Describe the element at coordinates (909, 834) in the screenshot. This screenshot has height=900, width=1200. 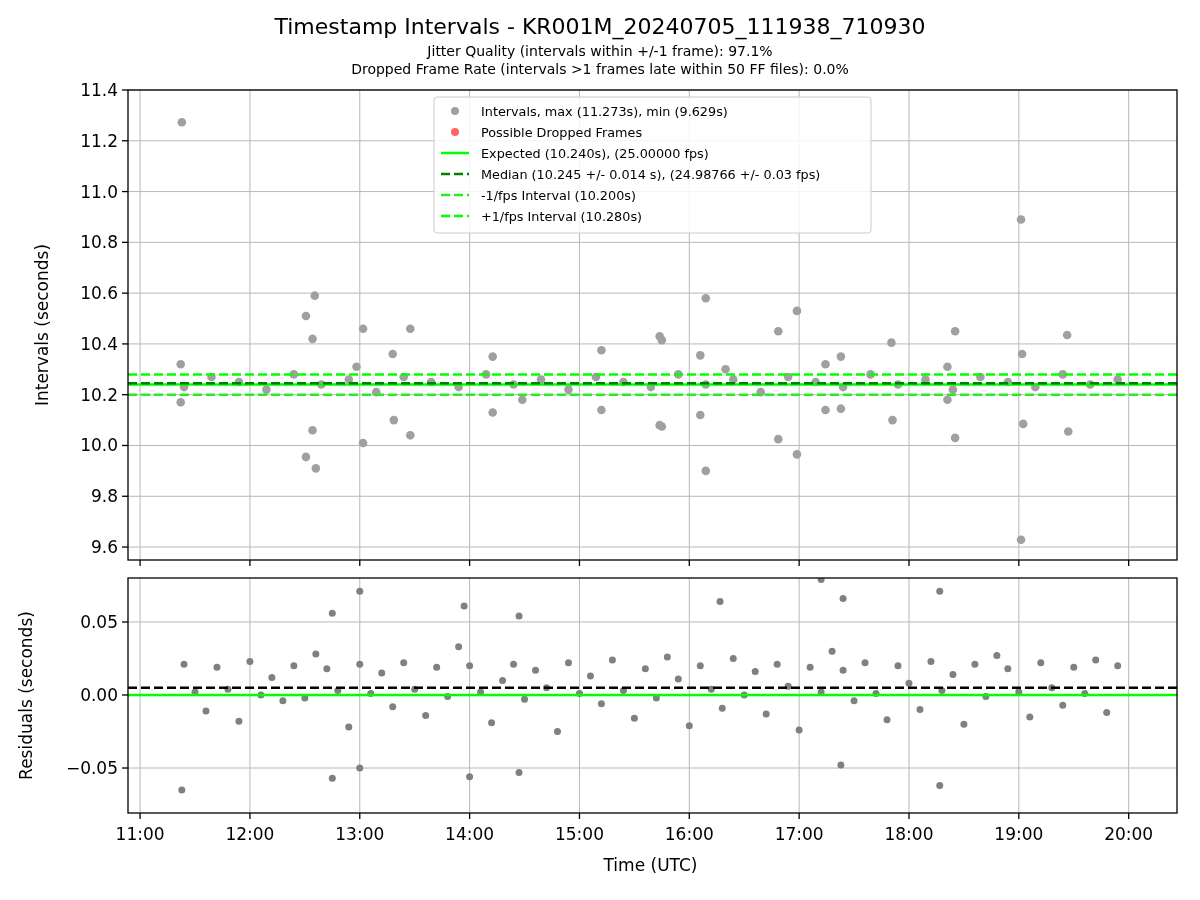
I see `tick-label: 18:00` at that location.